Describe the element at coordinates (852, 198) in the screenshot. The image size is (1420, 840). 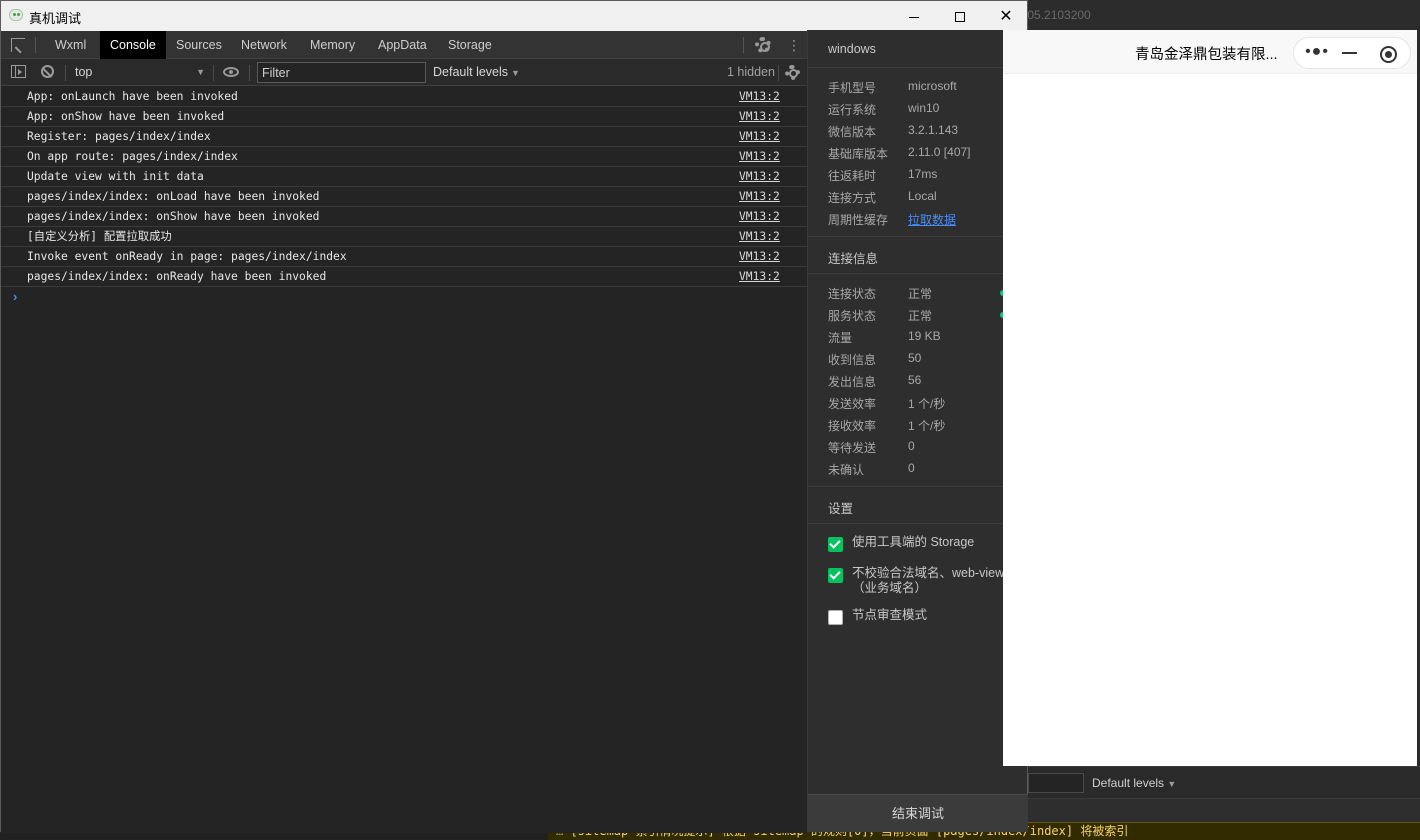
I see `info-key: 连接方式` at that location.